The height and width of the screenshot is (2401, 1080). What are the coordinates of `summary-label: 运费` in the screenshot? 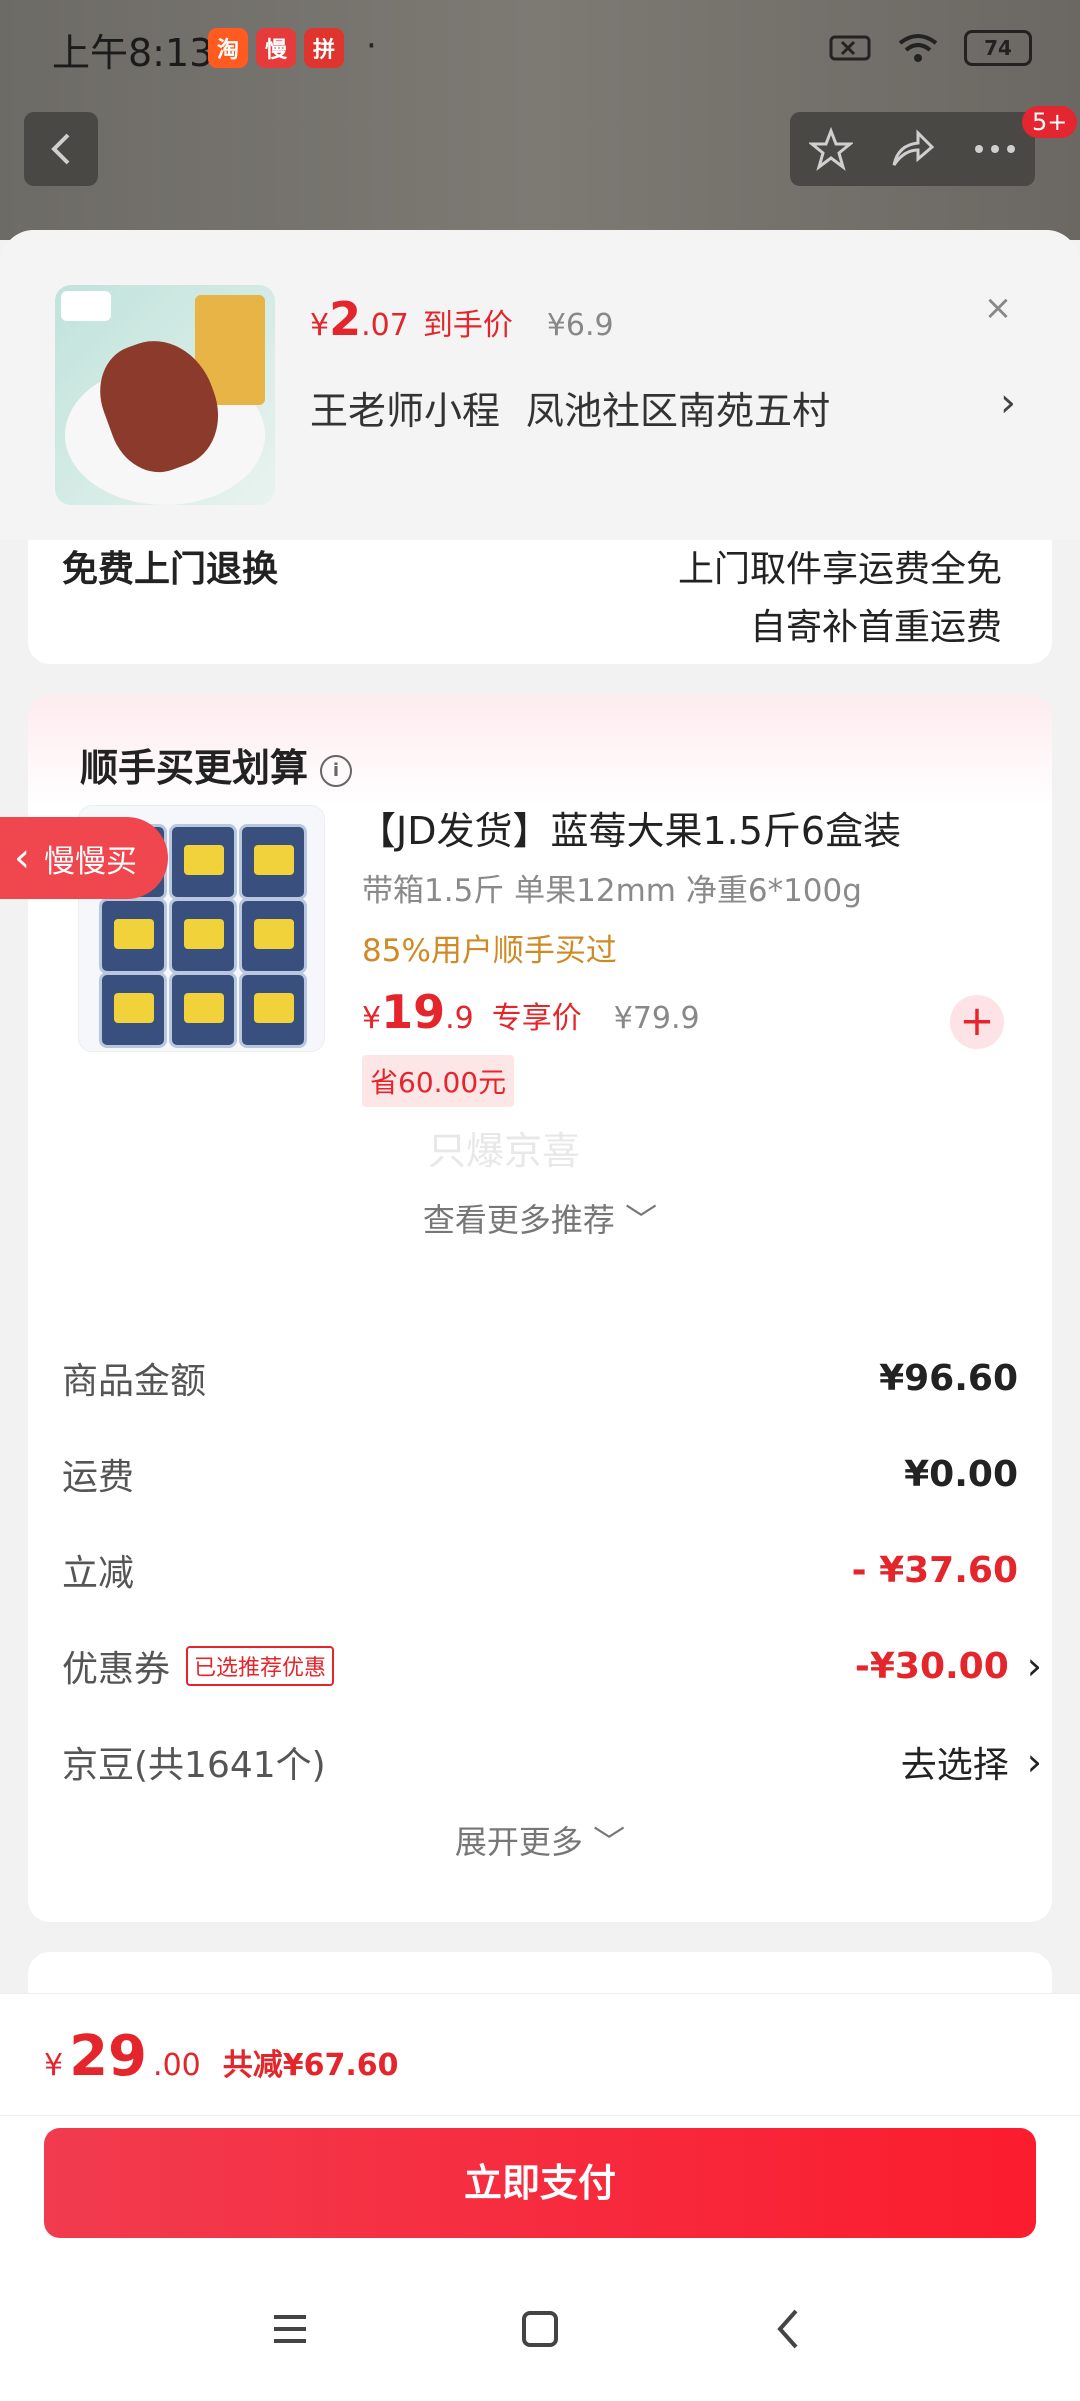 It's located at (98, 1477).